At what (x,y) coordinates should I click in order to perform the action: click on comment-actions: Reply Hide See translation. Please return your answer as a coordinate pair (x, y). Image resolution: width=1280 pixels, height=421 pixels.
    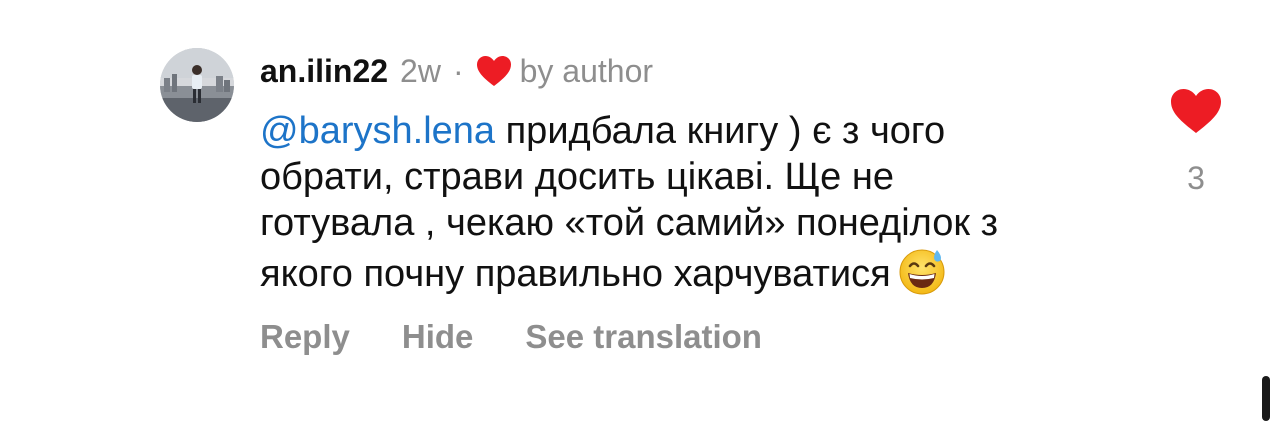
    Looking at the image, I should click on (537, 337).